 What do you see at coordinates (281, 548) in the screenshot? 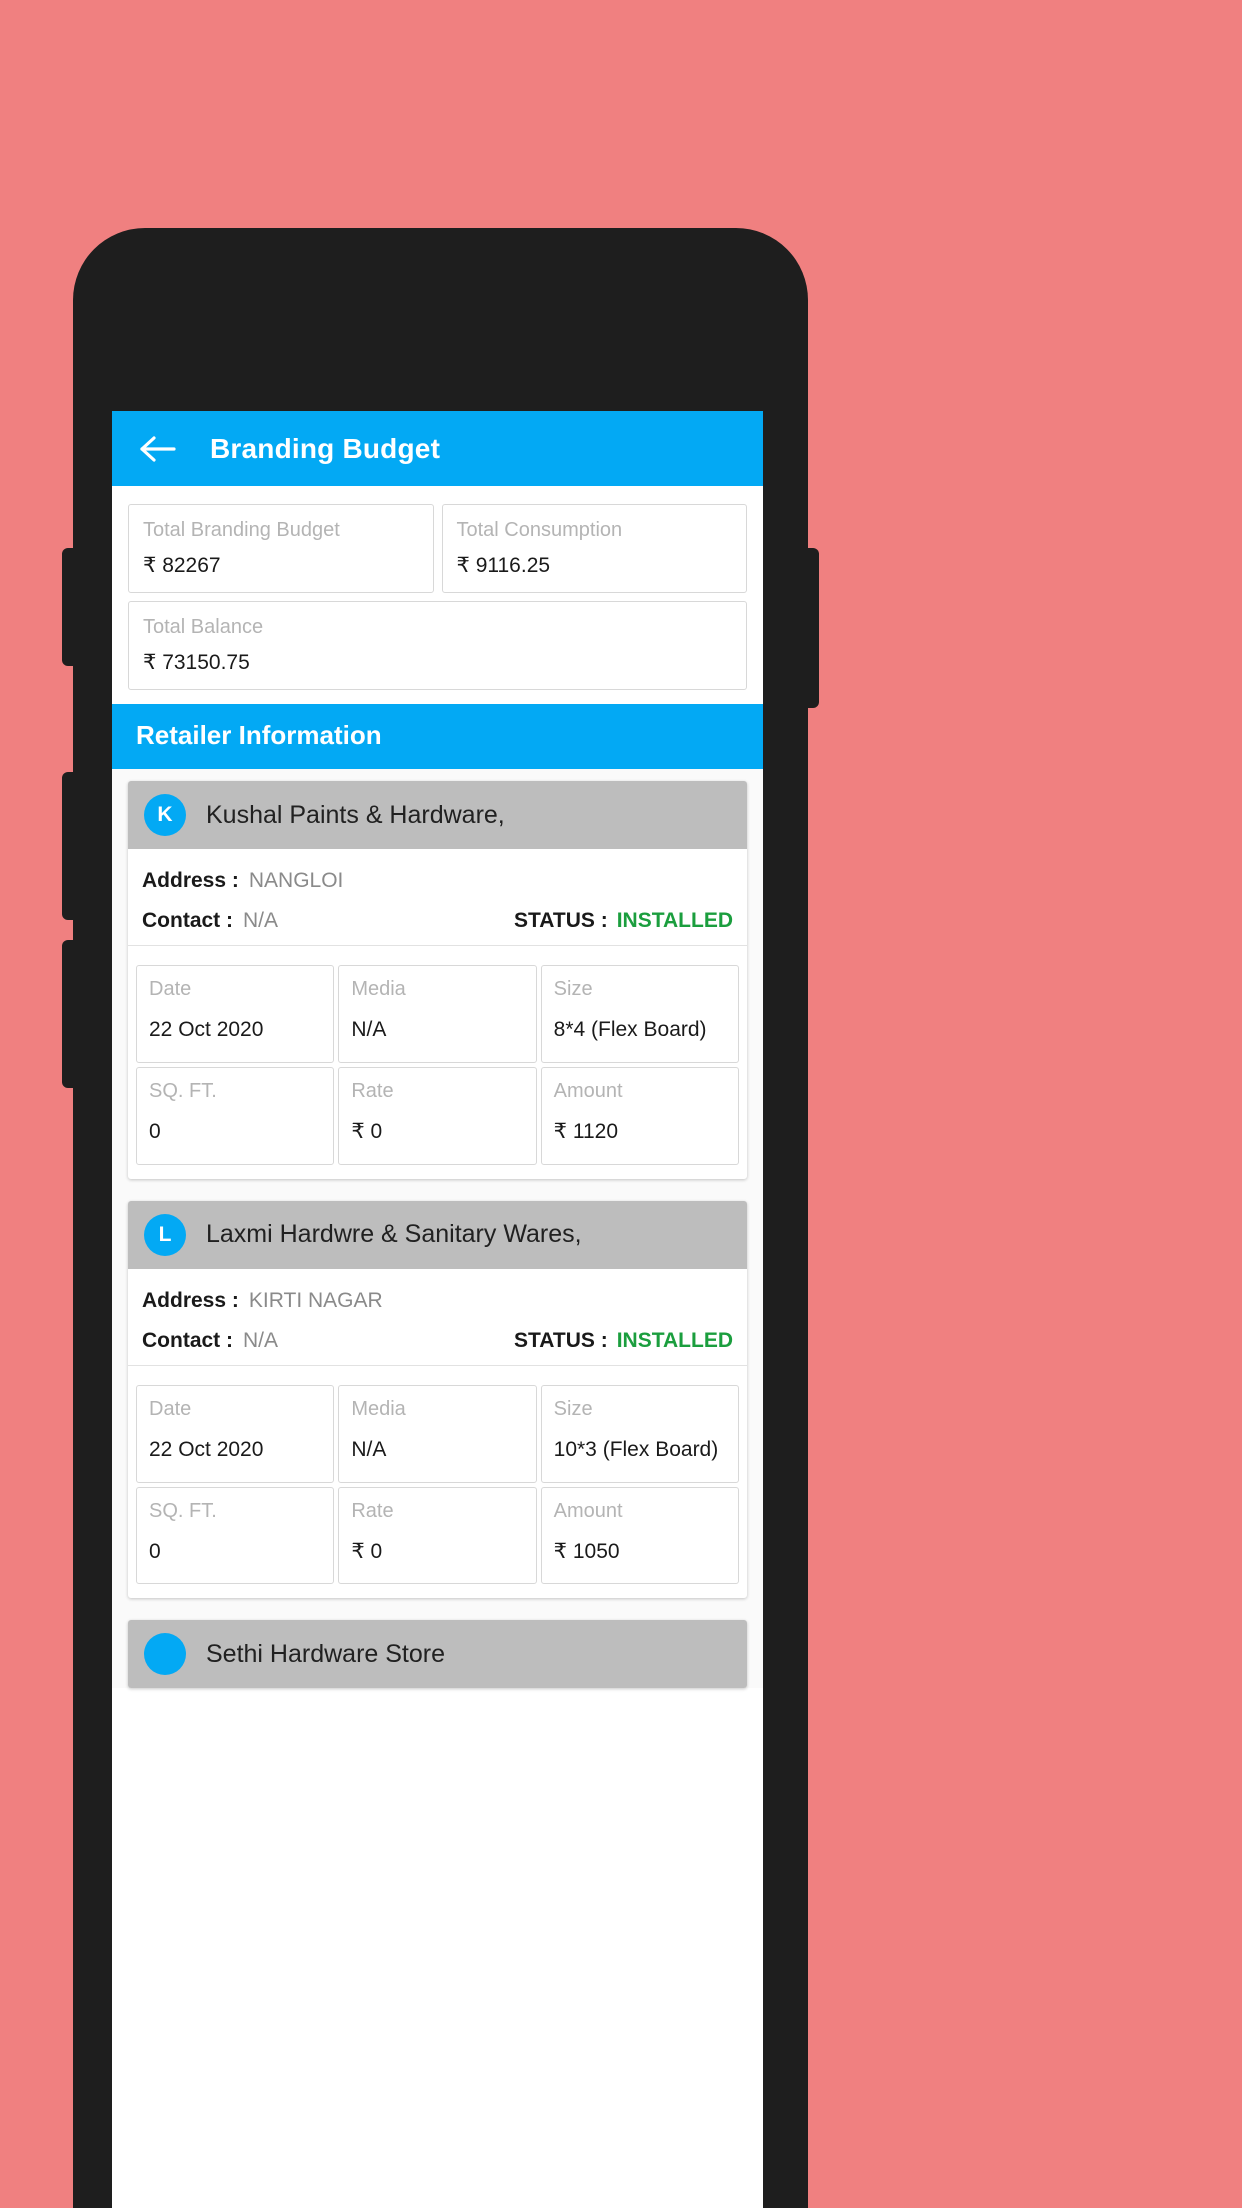
I see `total-branding-budget-card: Total Branding Budget ₹ 82267` at bounding box center [281, 548].